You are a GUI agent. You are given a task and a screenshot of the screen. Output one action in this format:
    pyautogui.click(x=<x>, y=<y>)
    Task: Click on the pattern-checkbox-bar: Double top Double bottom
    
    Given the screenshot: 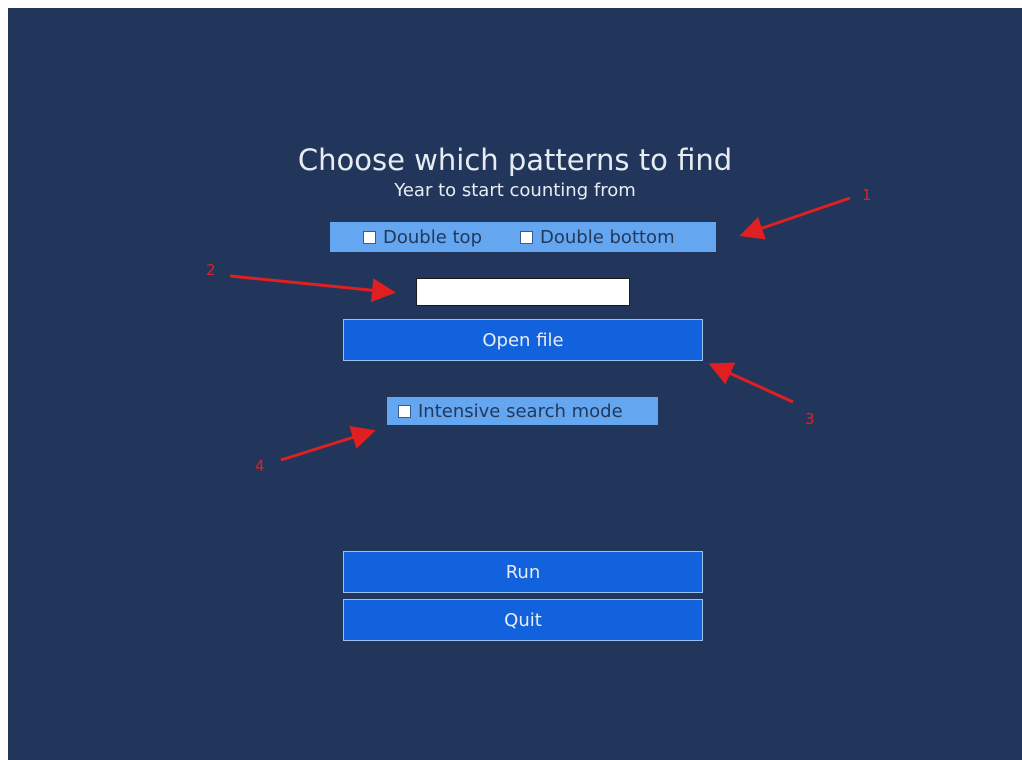 What is the action you would take?
    pyautogui.click(x=523, y=237)
    